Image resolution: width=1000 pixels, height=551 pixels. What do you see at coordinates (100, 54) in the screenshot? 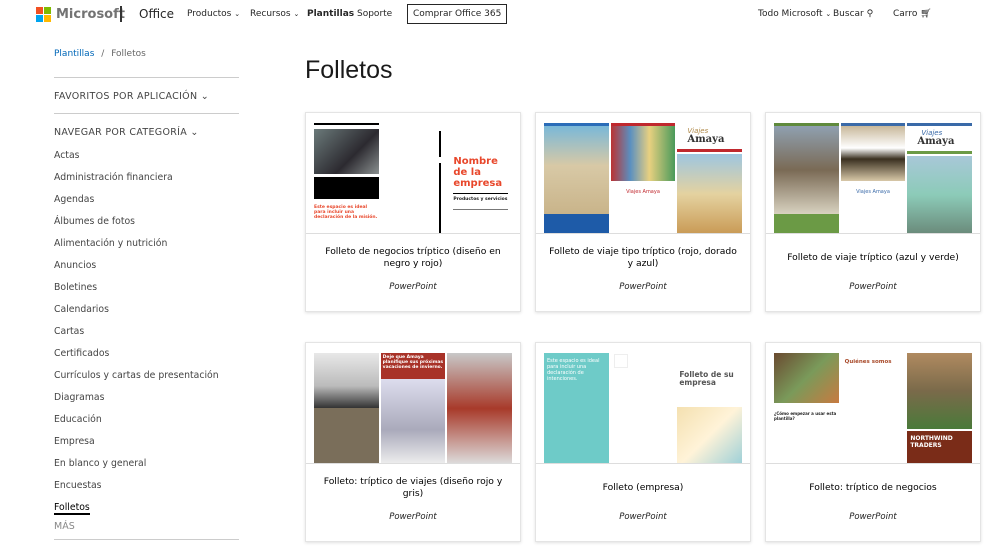
I see `breadcrumb: Plantillas / Folletos` at bounding box center [100, 54].